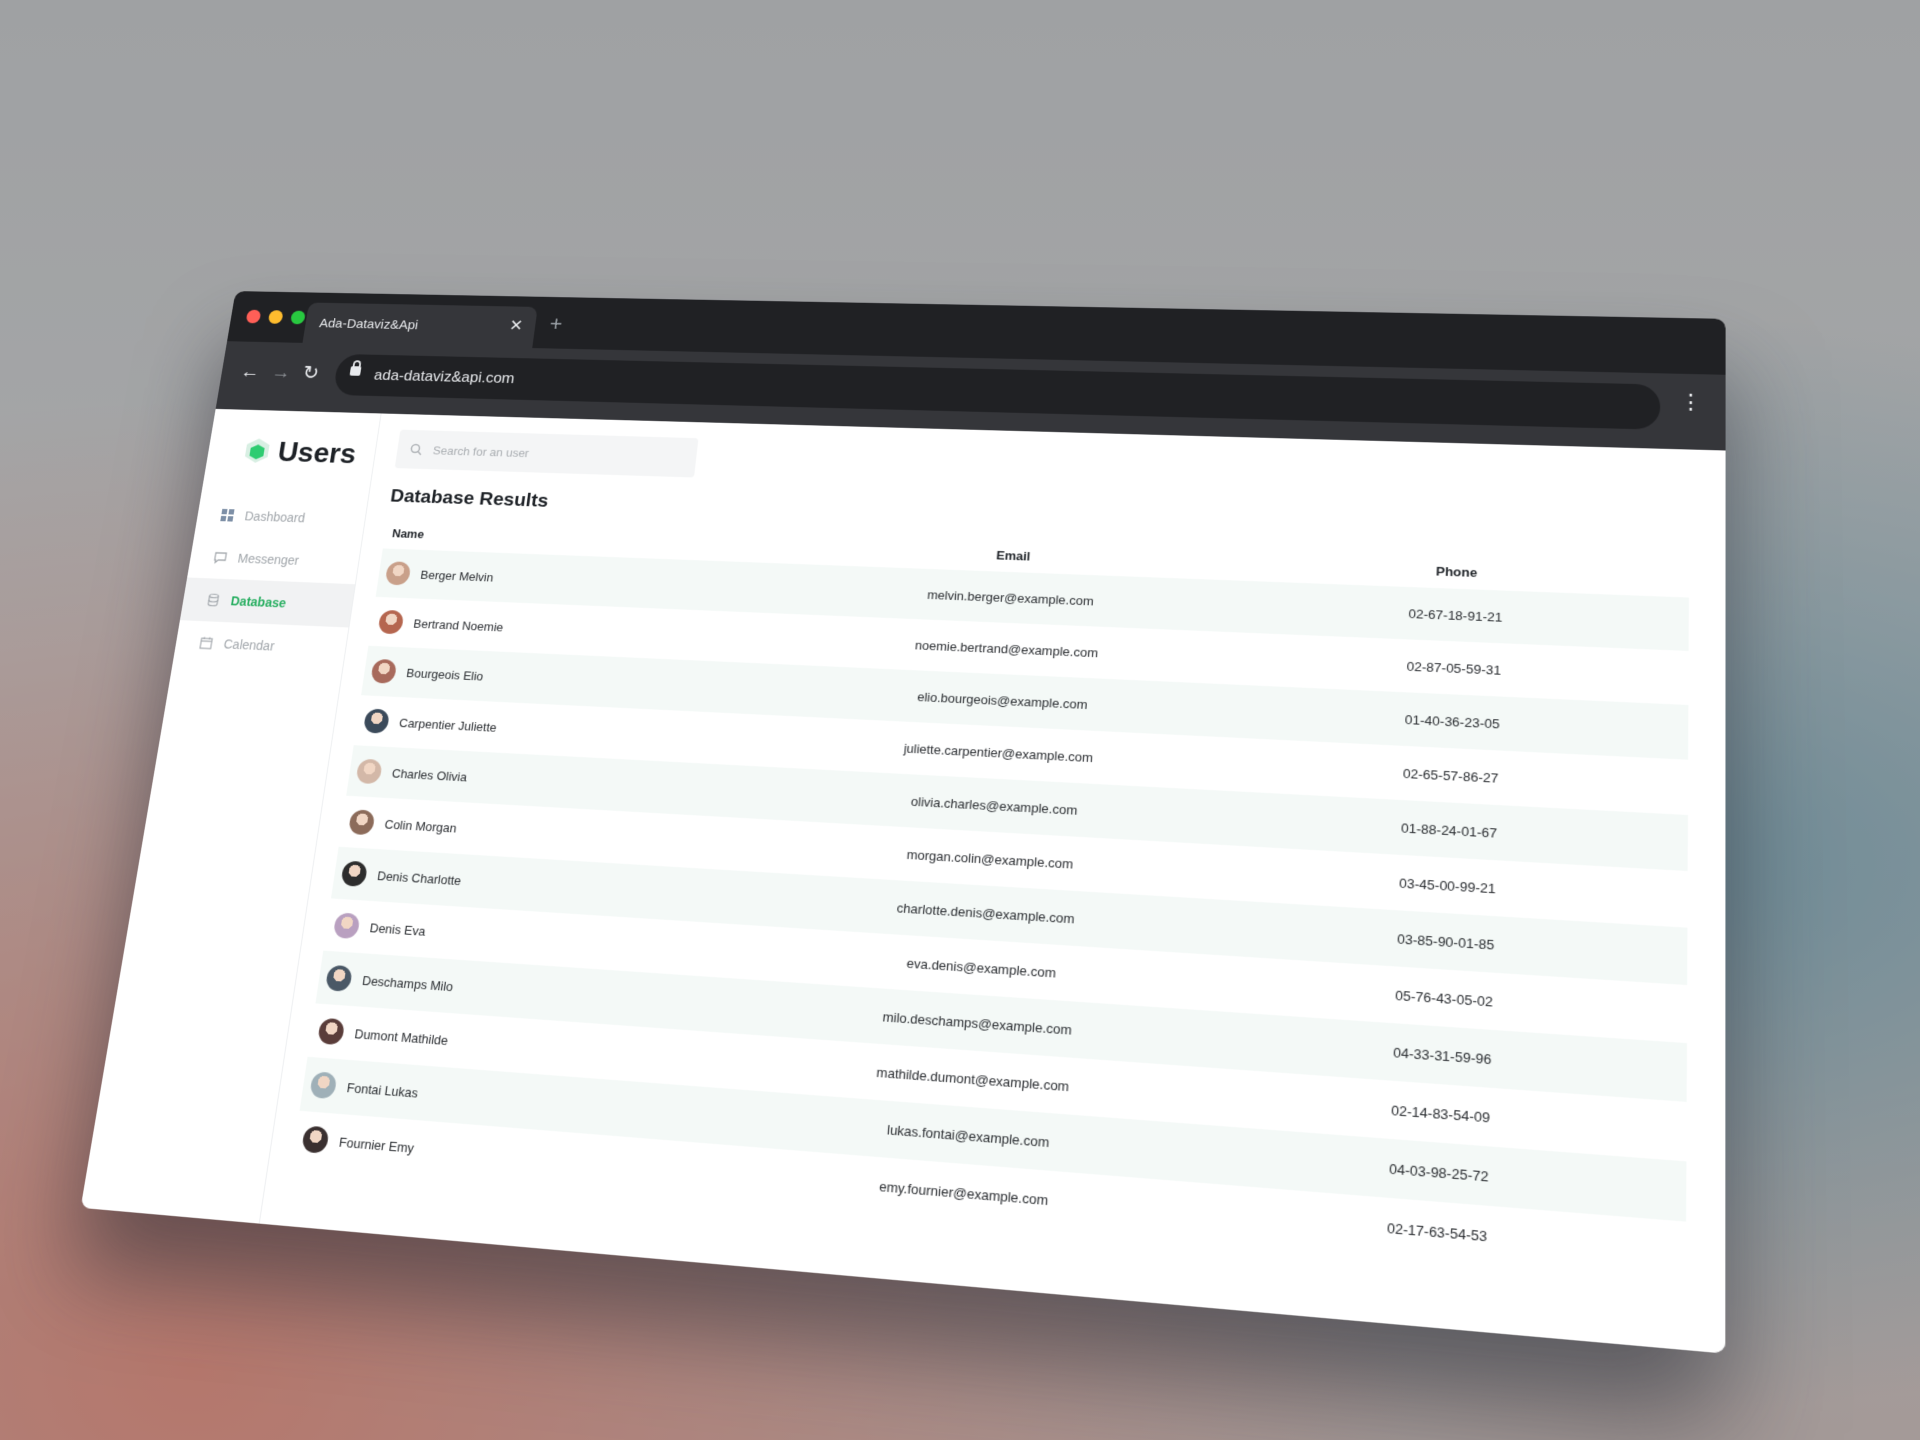 The width and height of the screenshot is (1920, 1440). What do you see at coordinates (401, 1036) in the screenshot?
I see `user-name: Dumont Mathilde` at bounding box center [401, 1036].